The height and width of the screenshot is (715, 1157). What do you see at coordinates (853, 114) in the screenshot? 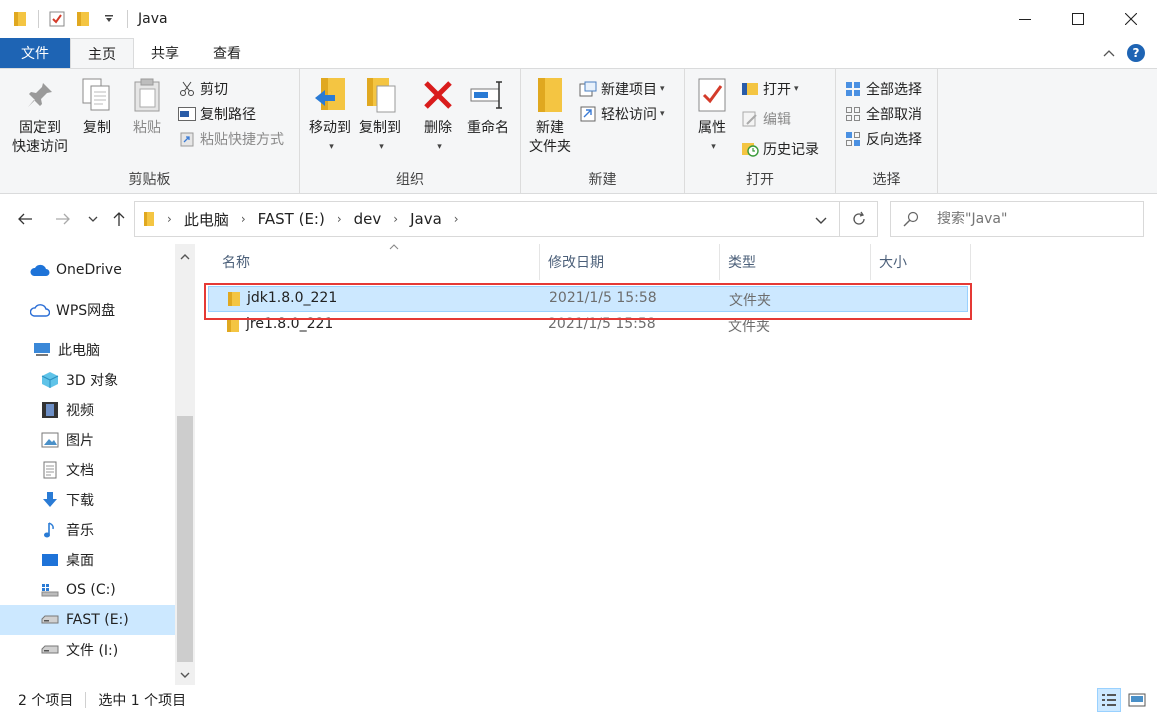
I see `select-none-icon` at bounding box center [853, 114].